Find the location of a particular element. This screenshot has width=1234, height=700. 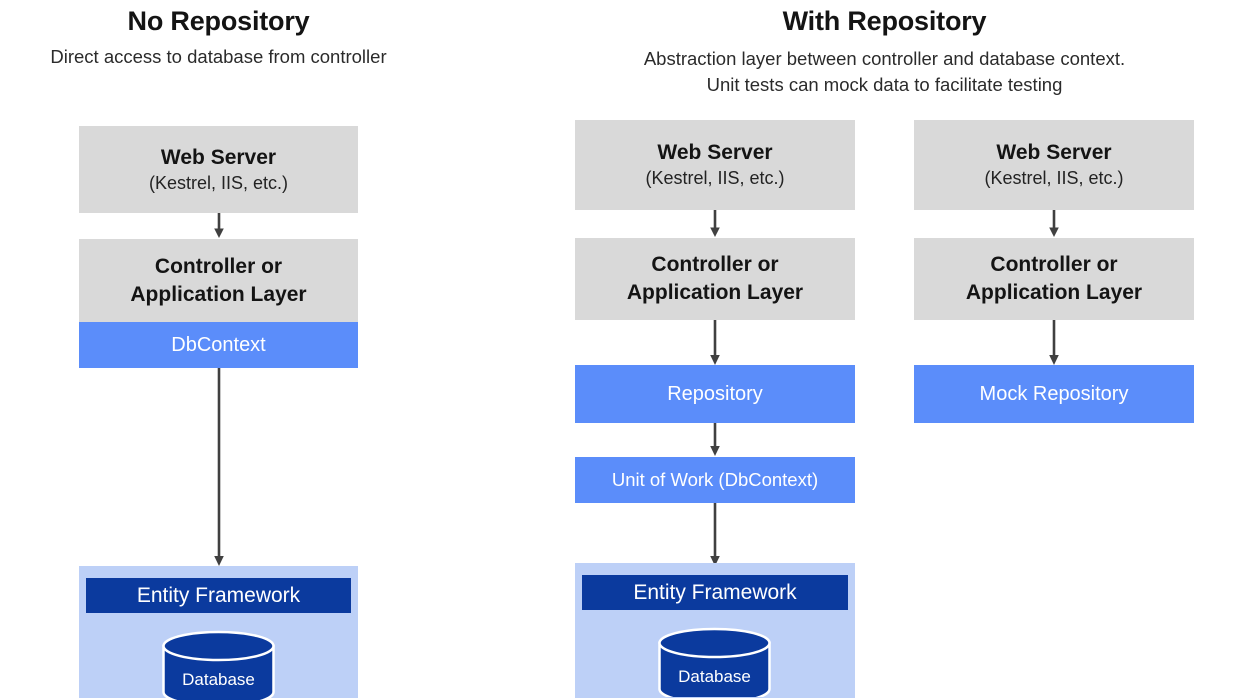

col2-entity-framework-label: Entity Framework is located at coordinates (715, 592).